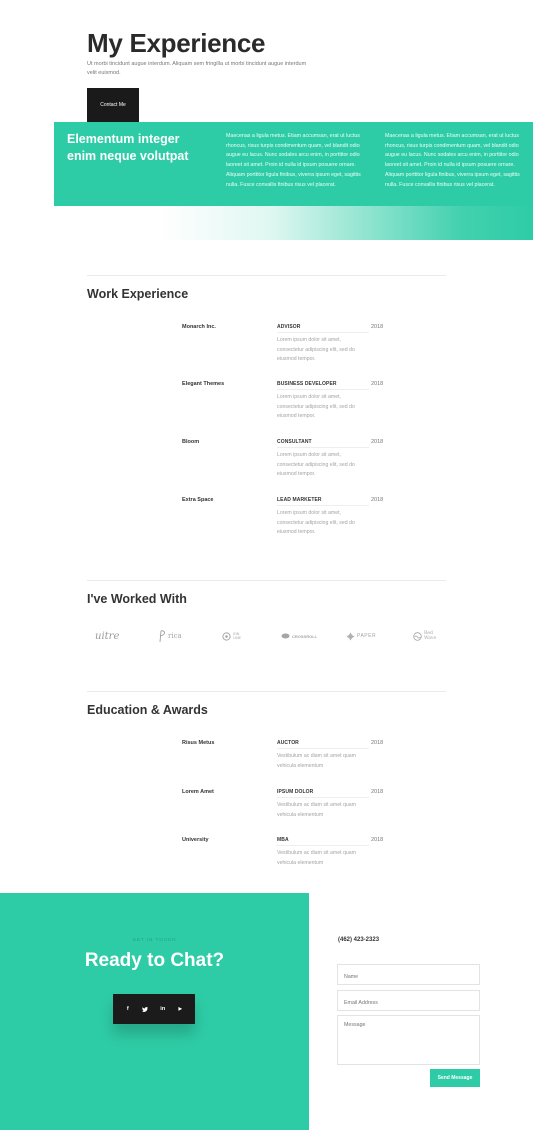 Image resolution: width=533 pixels, height=1130 pixels. What do you see at coordinates (305, 636) in the screenshot?
I see `client-logo-text: CROSSROLL` at bounding box center [305, 636].